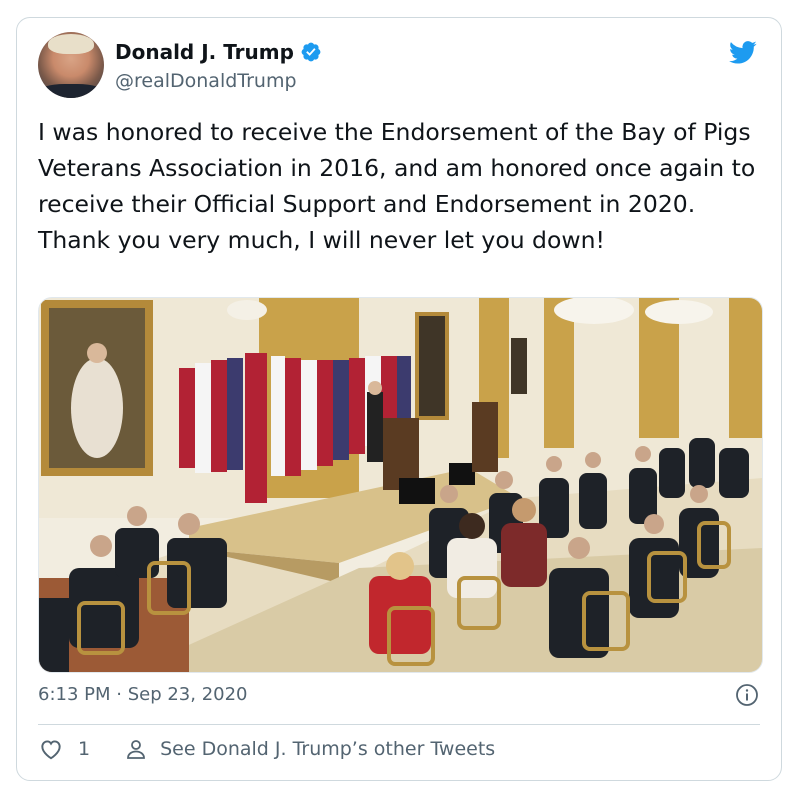 Image resolution: width=800 pixels, height=800 pixels. I want to click on author-handle: @realDonaldTrump, so click(206, 81).